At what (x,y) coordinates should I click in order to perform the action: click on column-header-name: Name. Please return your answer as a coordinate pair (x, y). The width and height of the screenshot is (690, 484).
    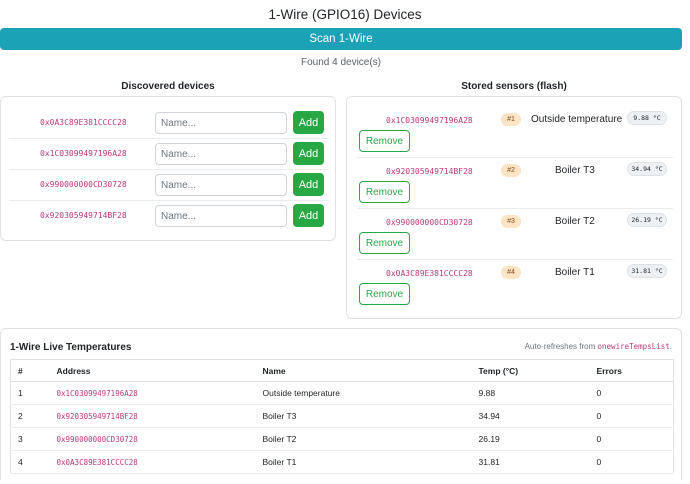
    Looking at the image, I should click on (363, 370).